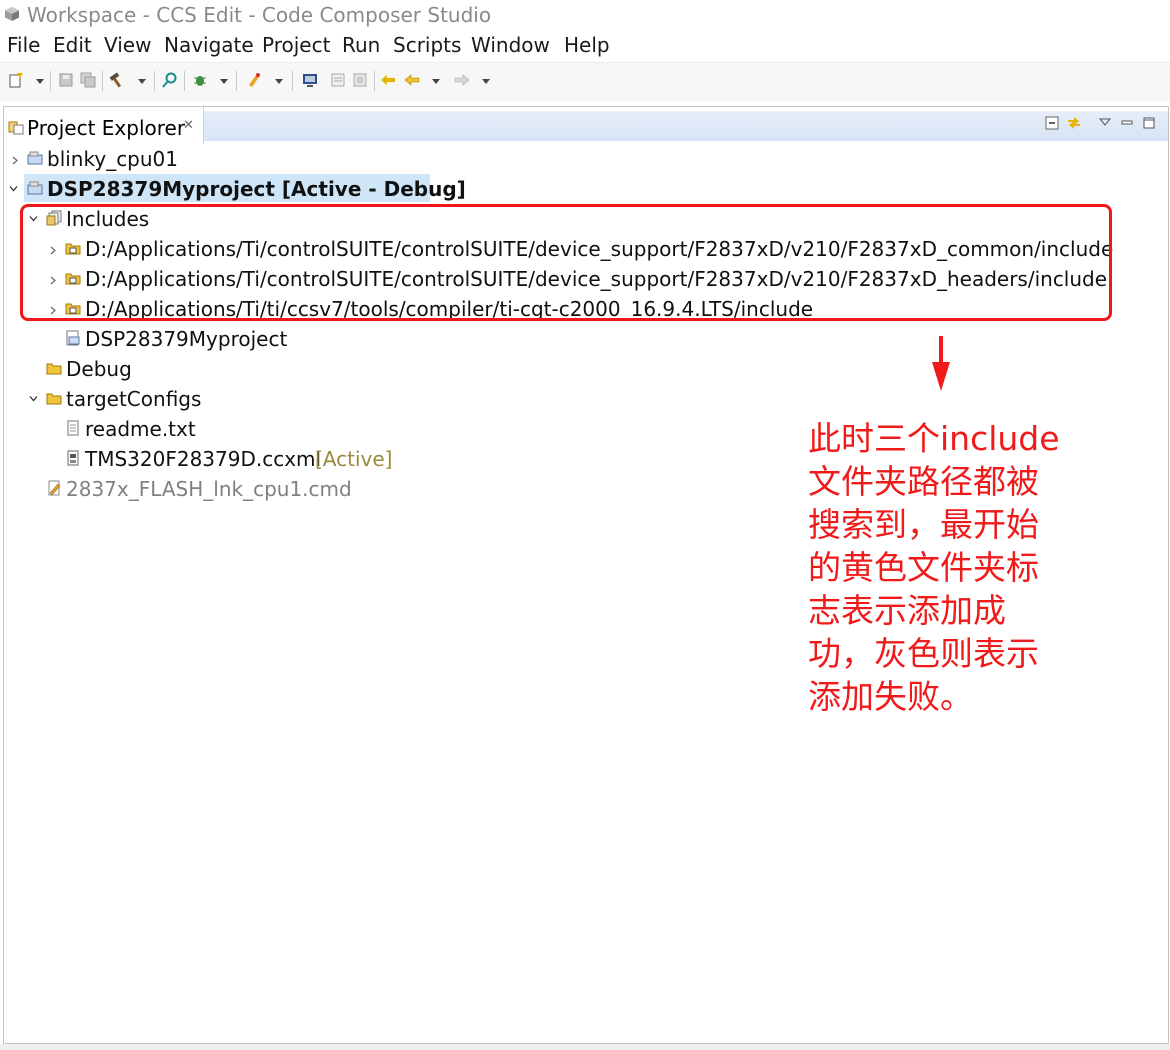 The width and height of the screenshot is (1170, 1050). What do you see at coordinates (941, 363) in the screenshot?
I see `annotation-arrow` at bounding box center [941, 363].